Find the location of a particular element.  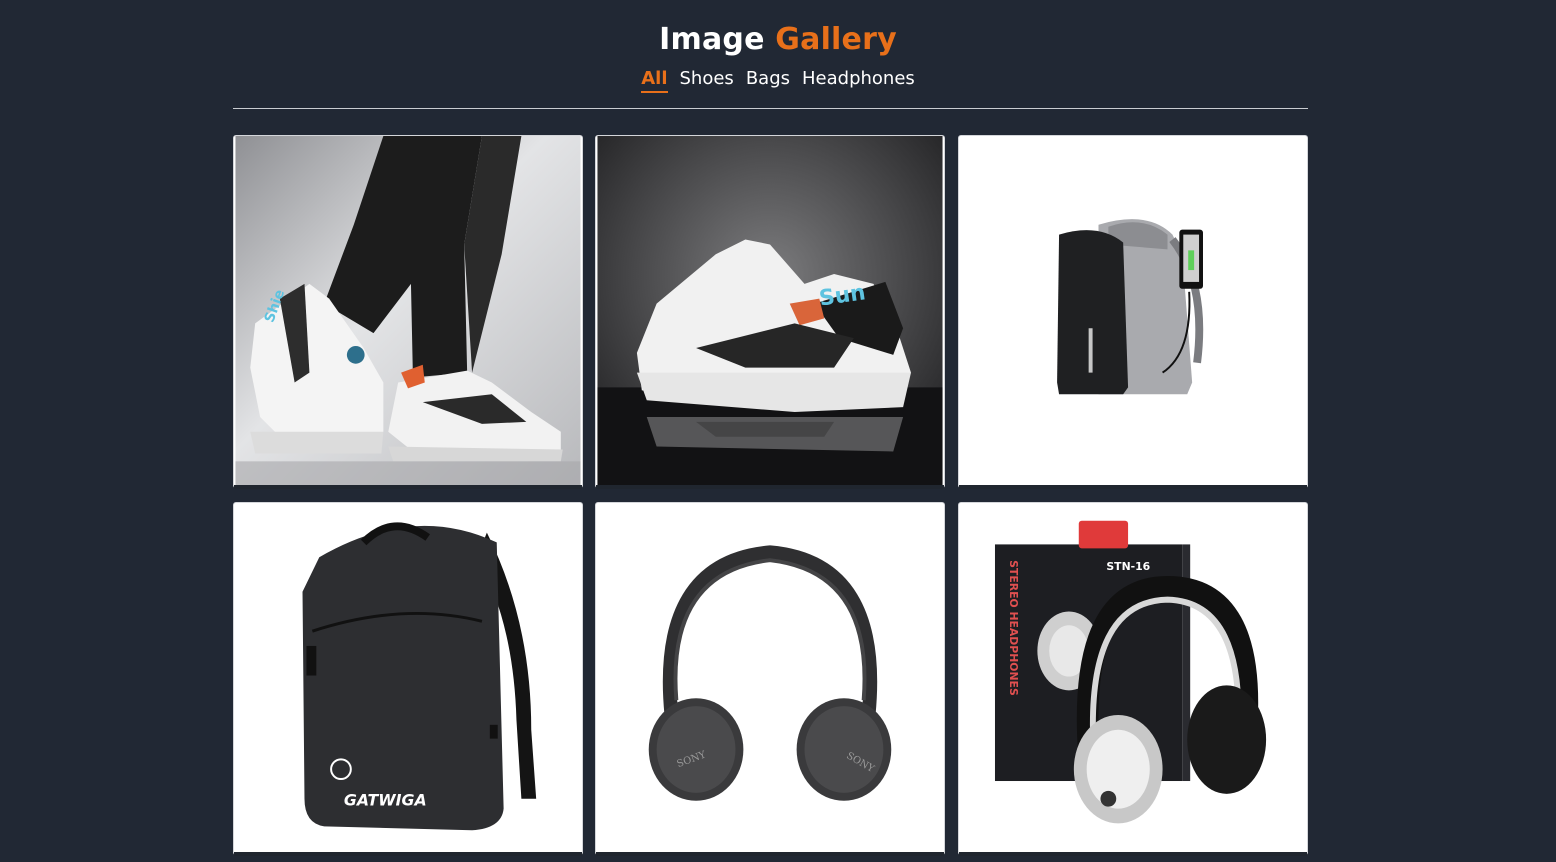

filter-shoes: Shoes is located at coordinates (707, 80).